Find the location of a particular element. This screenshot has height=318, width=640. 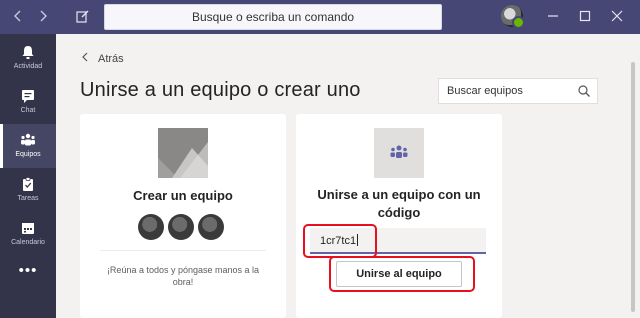

rail-item-calendario: Calendario is located at coordinates (28, 234).